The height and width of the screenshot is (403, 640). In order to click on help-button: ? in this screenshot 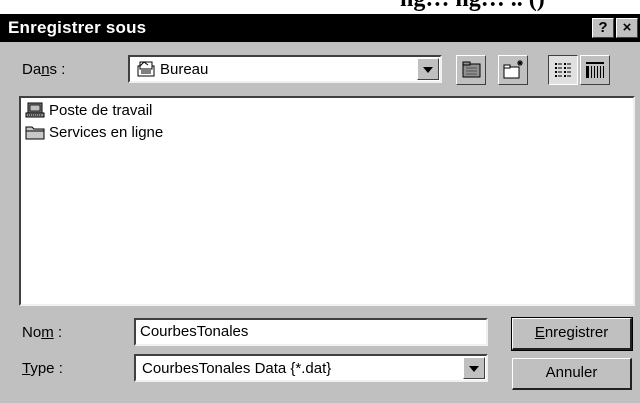, I will do `click(603, 28)`.